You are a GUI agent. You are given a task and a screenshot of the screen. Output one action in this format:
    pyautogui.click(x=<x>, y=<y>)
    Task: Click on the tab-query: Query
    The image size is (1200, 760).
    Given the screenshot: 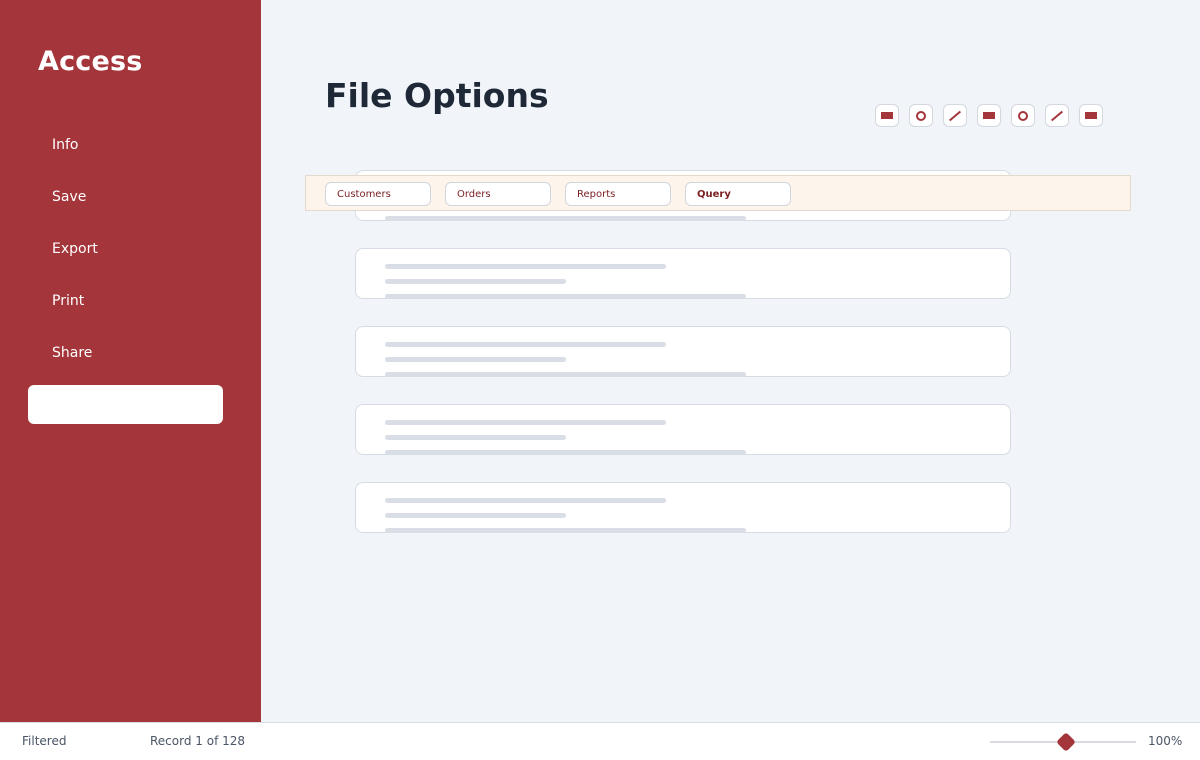 What is the action you would take?
    pyautogui.click(x=738, y=194)
    